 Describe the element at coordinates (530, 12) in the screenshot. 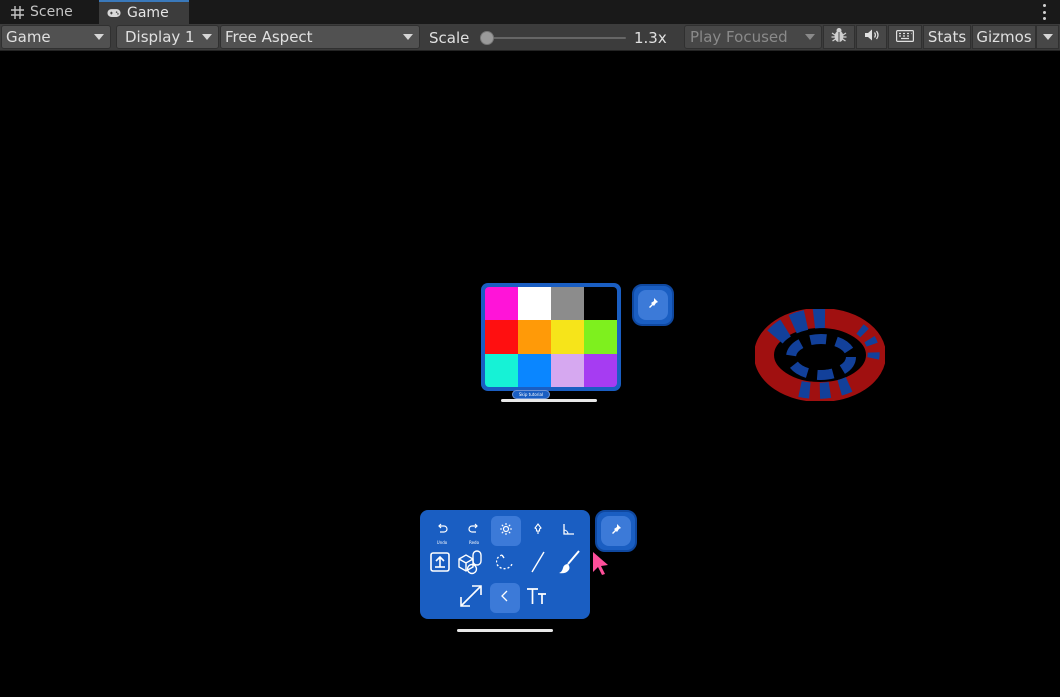

I see `editor-tab-bar: Scene Game` at that location.